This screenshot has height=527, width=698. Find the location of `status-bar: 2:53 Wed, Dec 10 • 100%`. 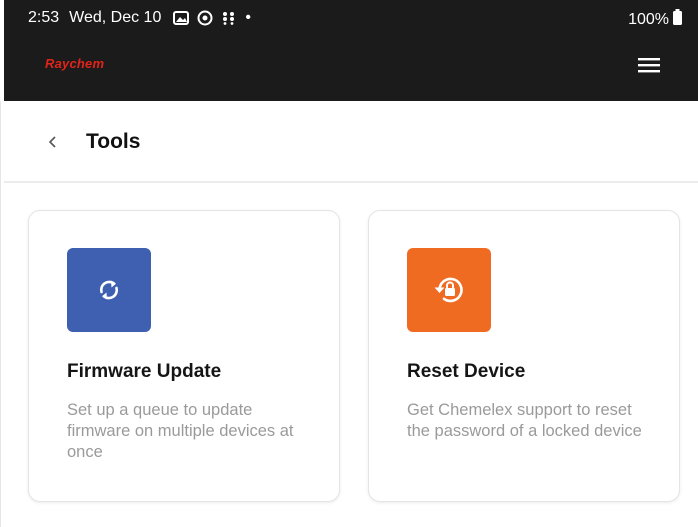

status-bar: 2:53 Wed, Dec 10 • 100% is located at coordinates (351, 20).